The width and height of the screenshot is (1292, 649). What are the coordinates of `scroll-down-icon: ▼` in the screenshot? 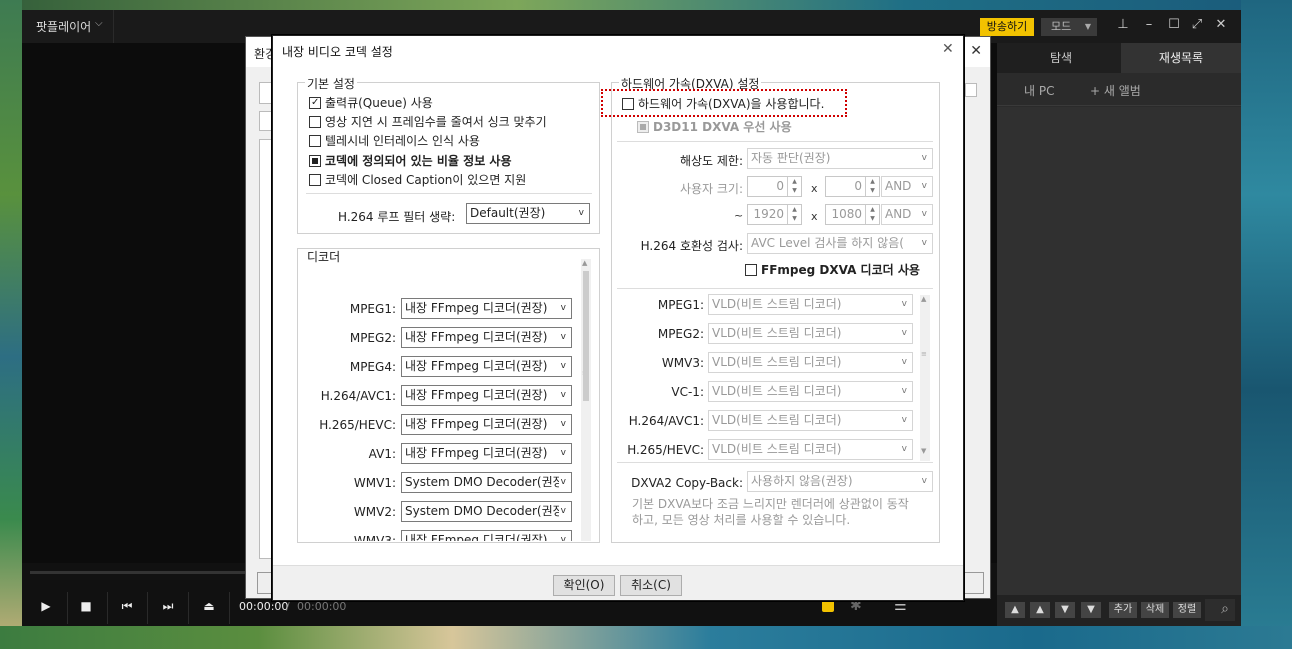 It's located at (923, 451).